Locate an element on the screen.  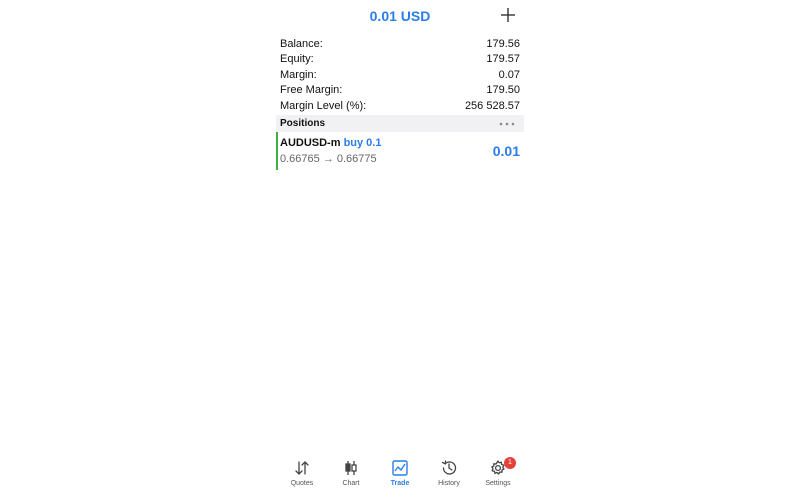
plus-icon is located at coordinates (508, 15).